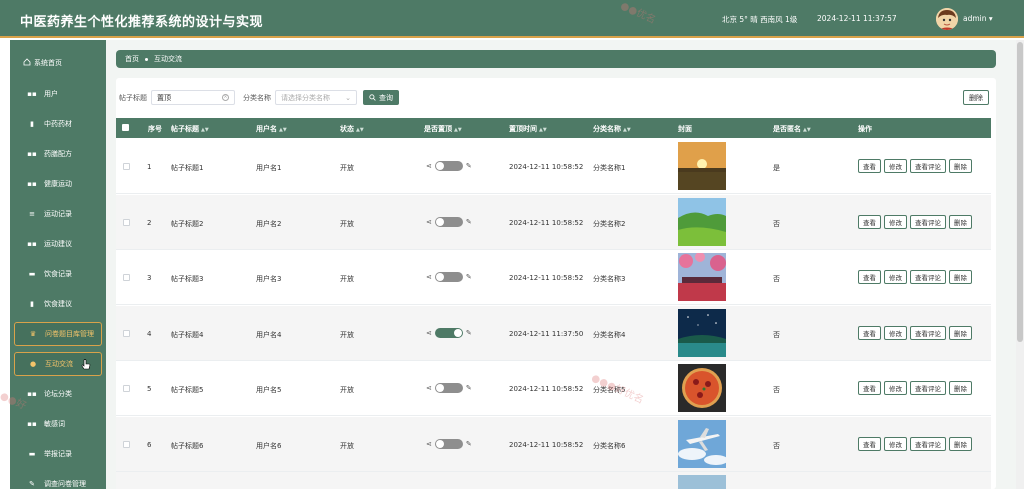  I want to click on sidebar-item-label: 饮食建议, so click(58, 304).